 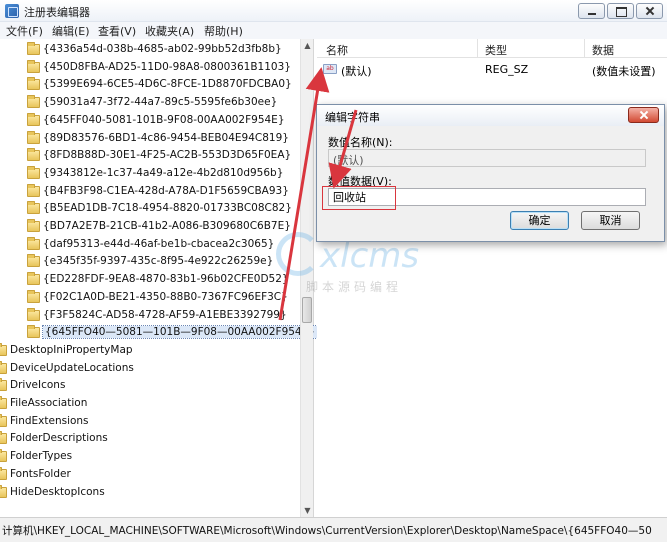 What do you see at coordinates (165, 314) in the screenshot?
I see `tree-item-label: {F3F5824C-AD58-4728-AF59-A1EBE3392799}` at bounding box center [165, 314].